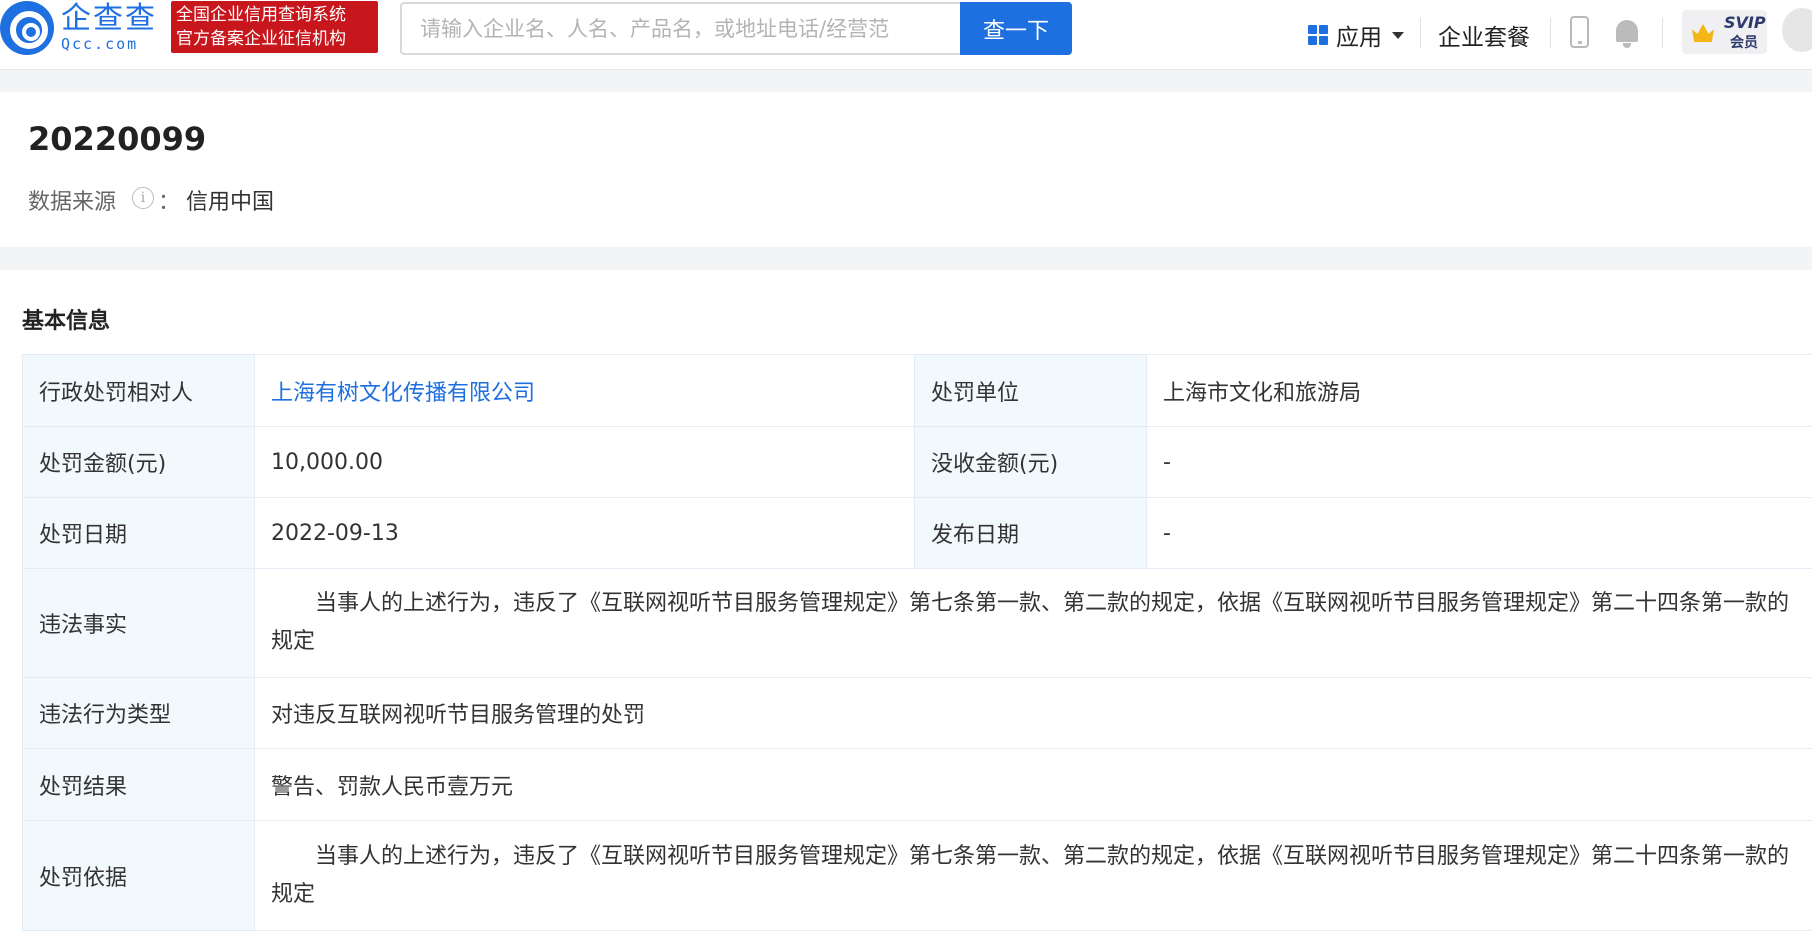  Describe the element at coordinates (1030, 533) in the screenshot. I see `publish-date-label: 发布日期` at that location.